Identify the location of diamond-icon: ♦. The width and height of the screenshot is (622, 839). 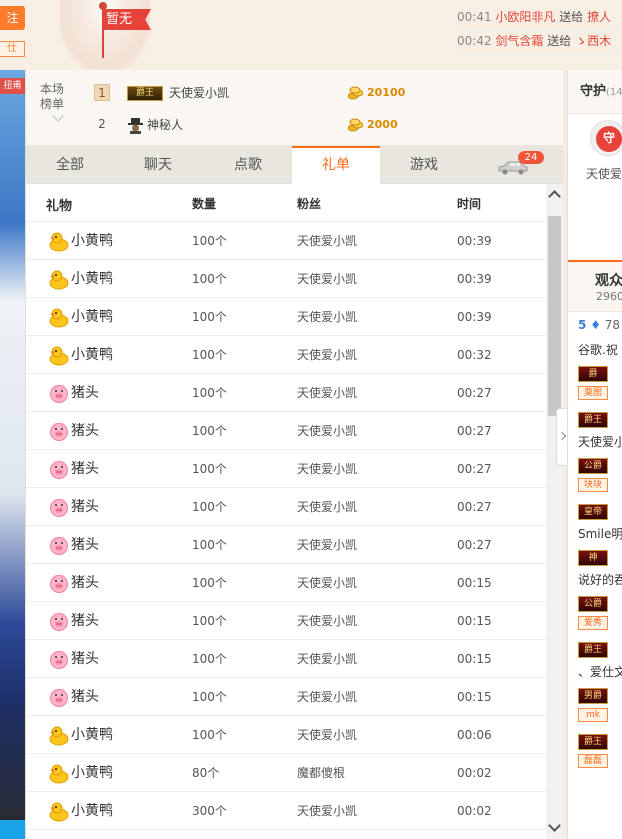
(595, 325).